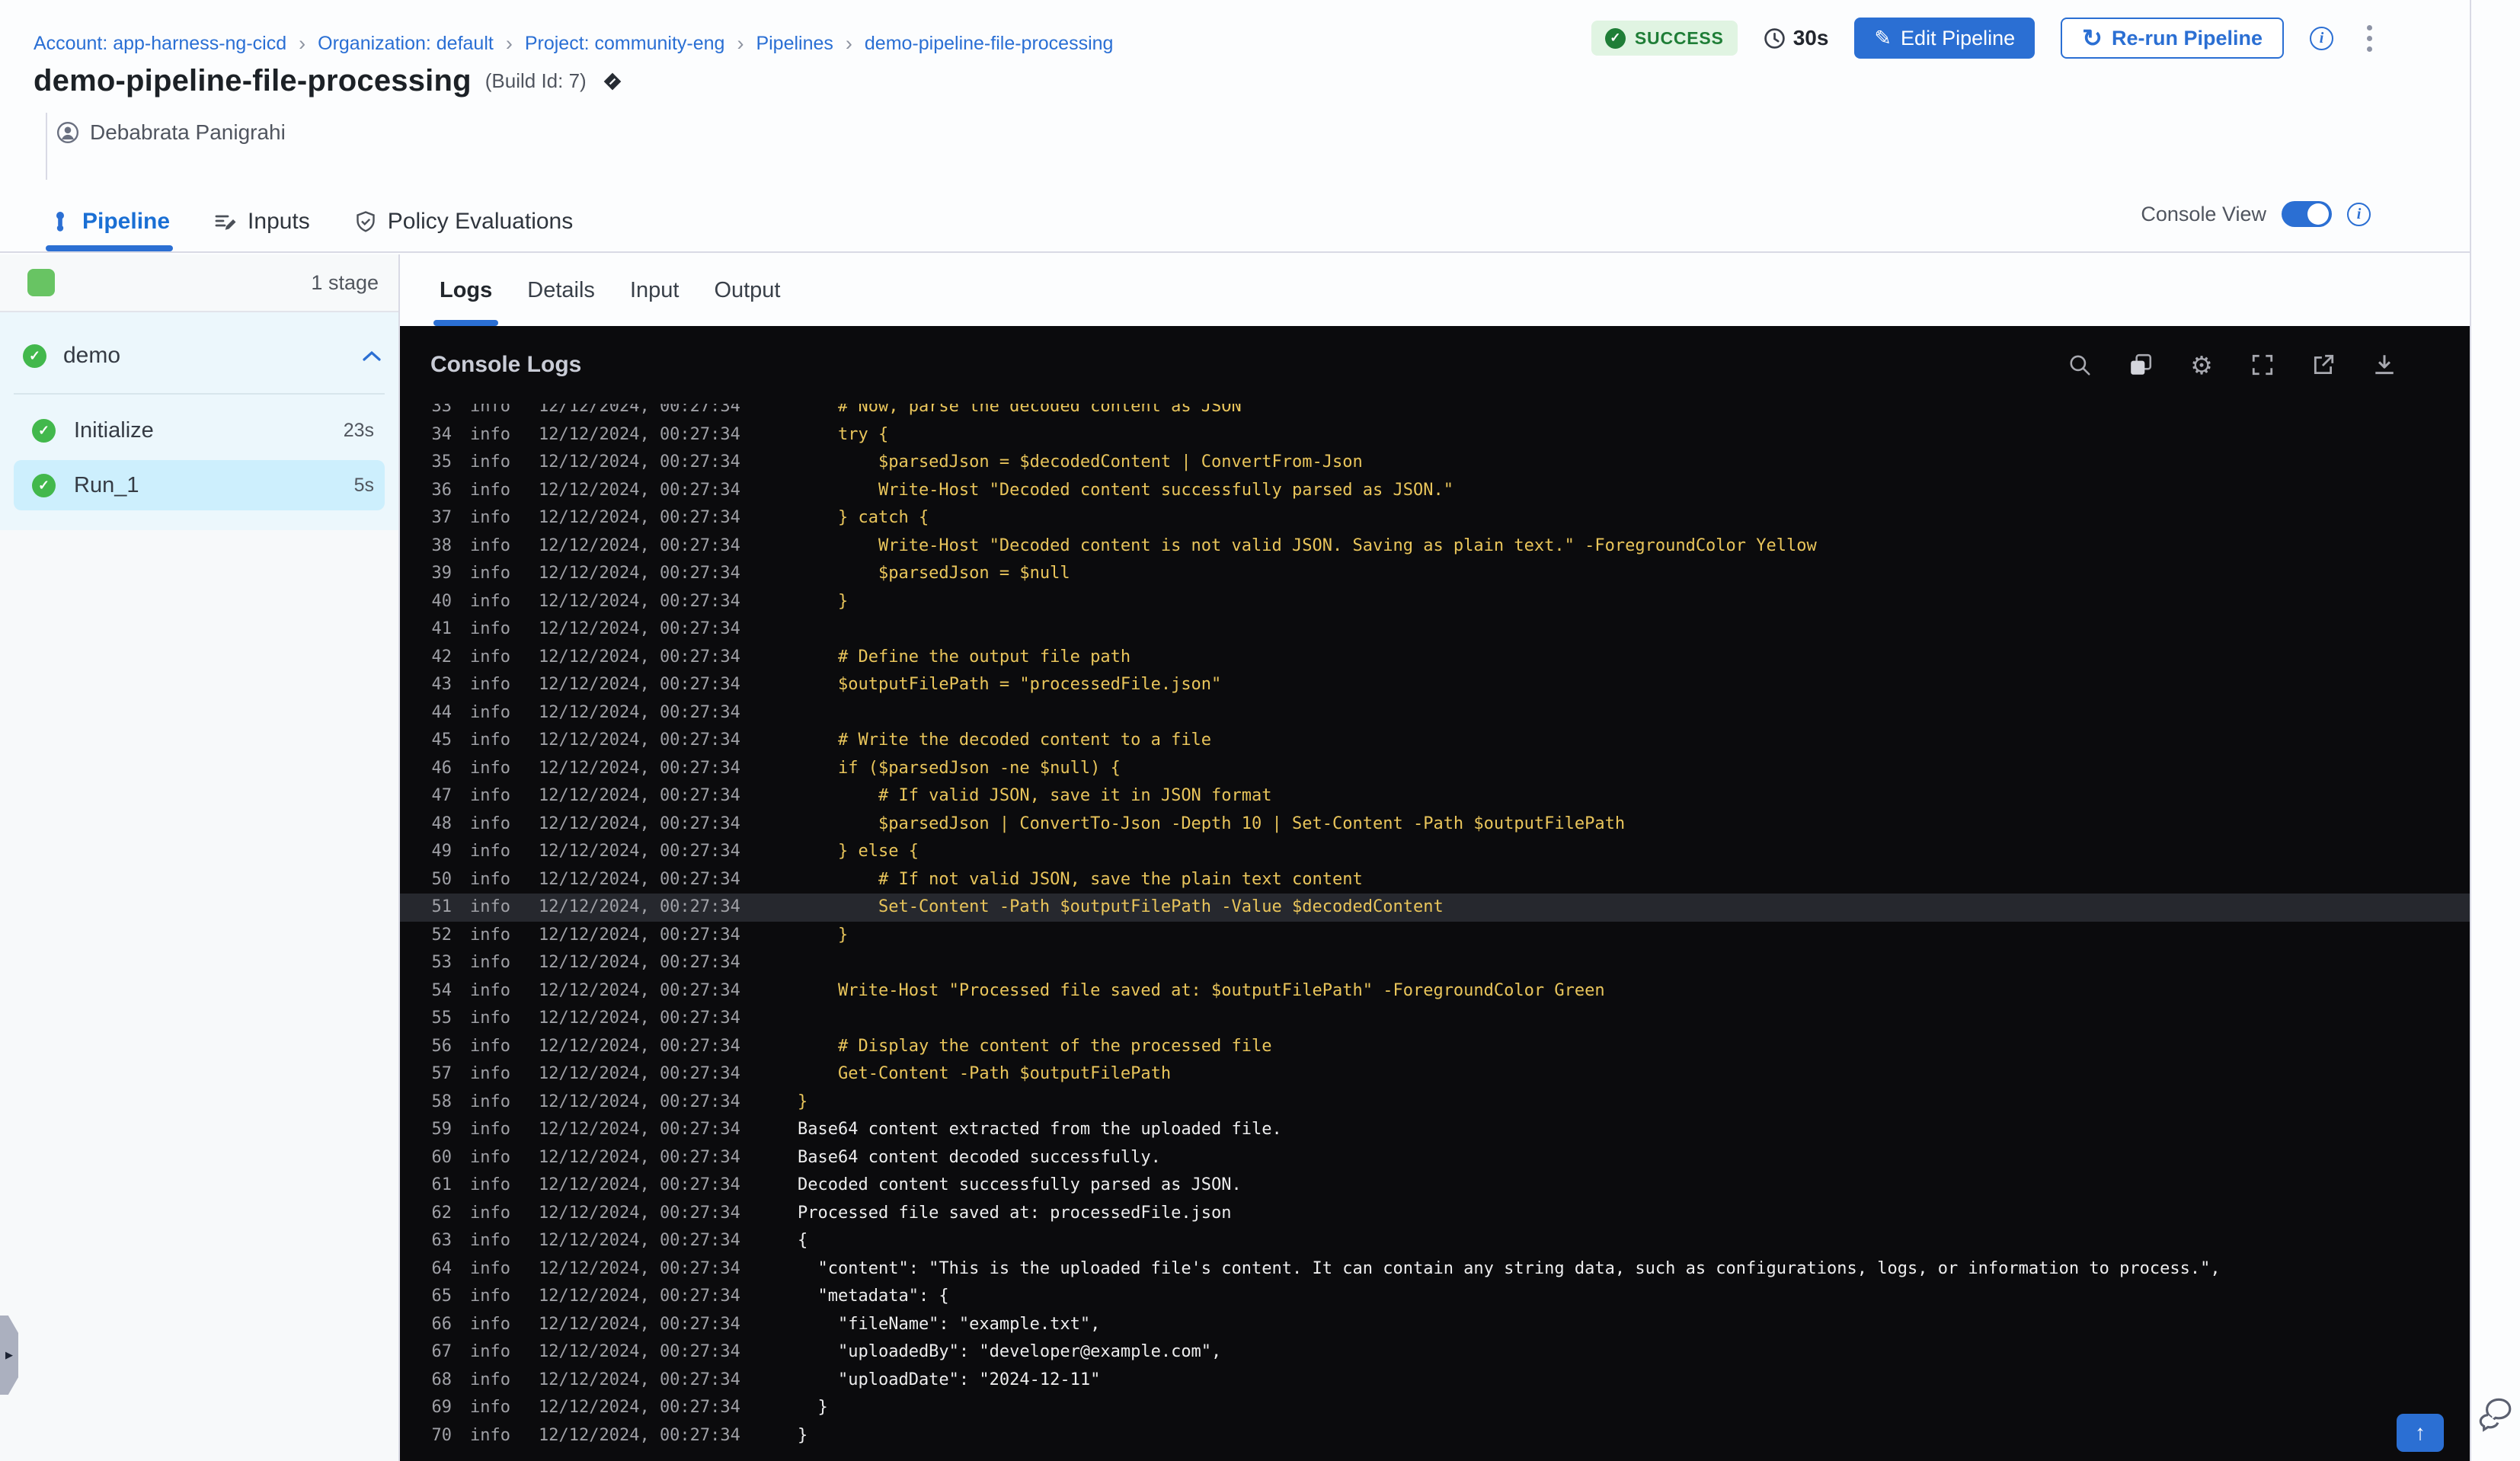  I want to click on log-line-number: 46, so click(442, 768).